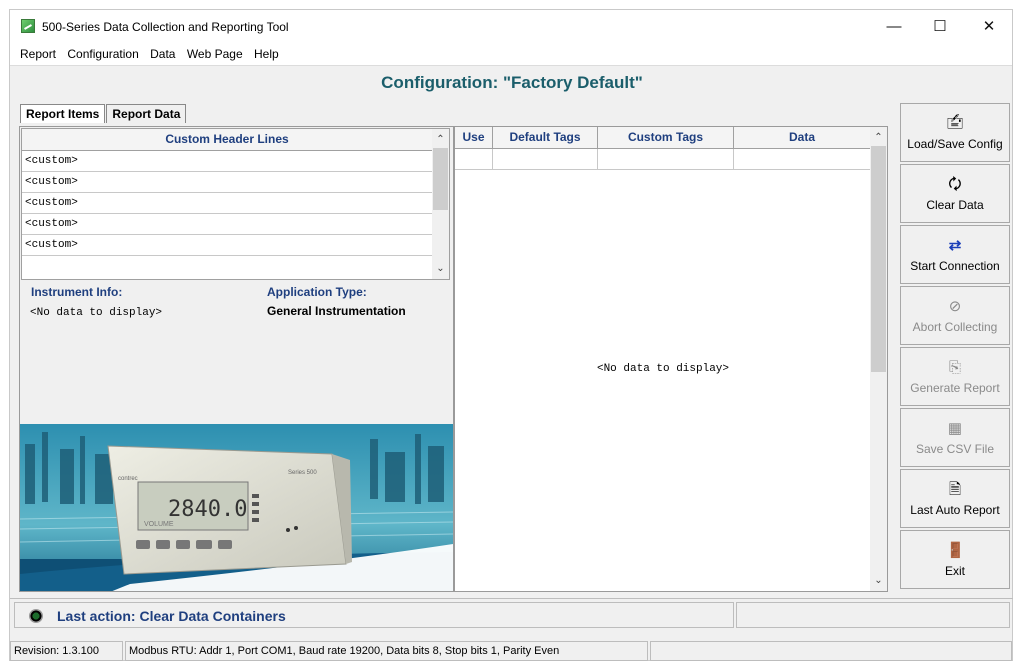 Image resolution: width=1013 pixels, height=661 pixels. Describe the element at coordinates (38, 54) in the screenshot. I see `menu-report: Report` at that location.